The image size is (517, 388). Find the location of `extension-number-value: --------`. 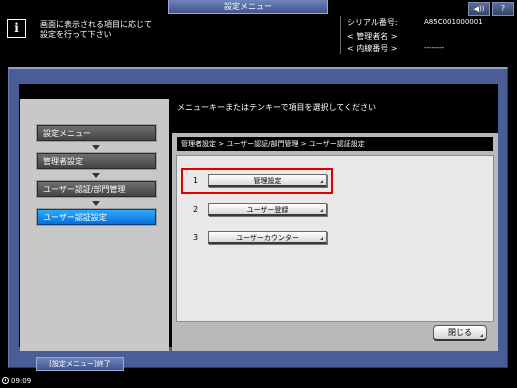

extension-number-value: -------- is located at coordinates (434, 48).